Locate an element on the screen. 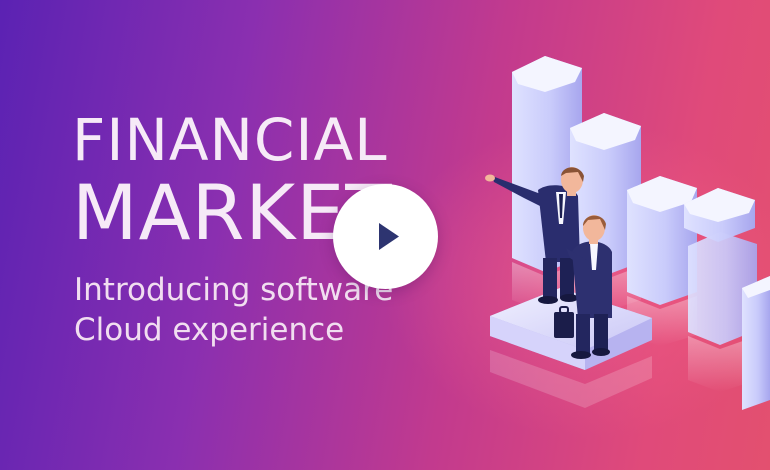 The height and width of the screenshot is (470, 770). play-icon is located at coordinates (389, 236).